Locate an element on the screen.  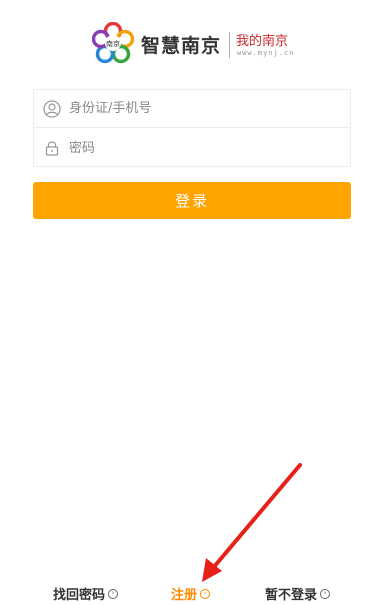
username-input is located at coordinates (199, 108).